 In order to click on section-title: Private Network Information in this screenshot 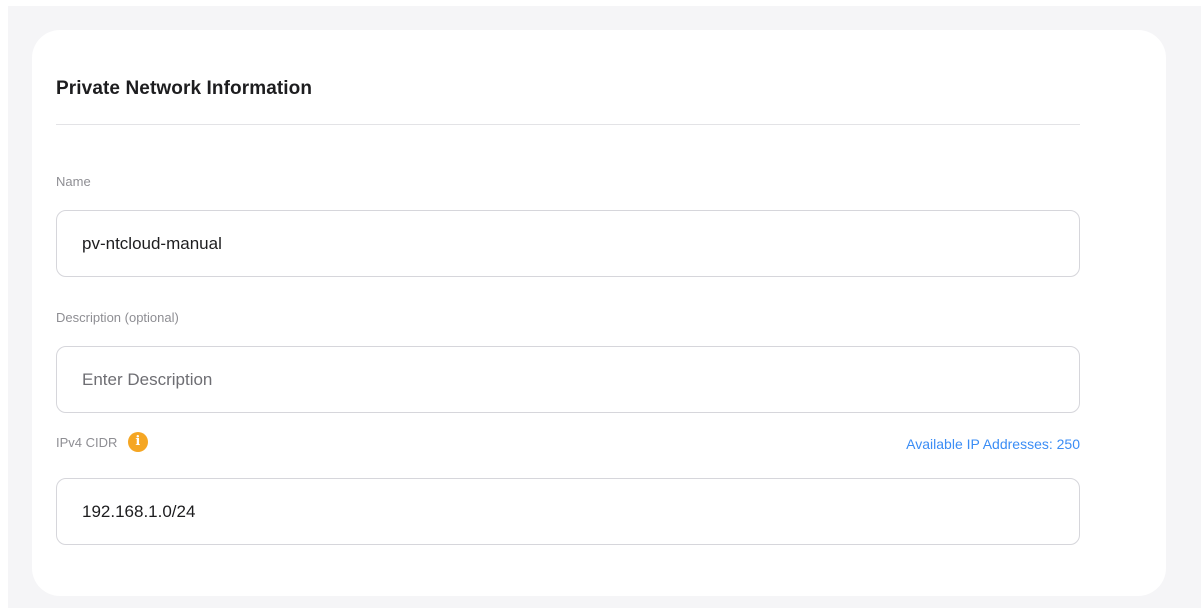, I will do `click(184, 88)`.